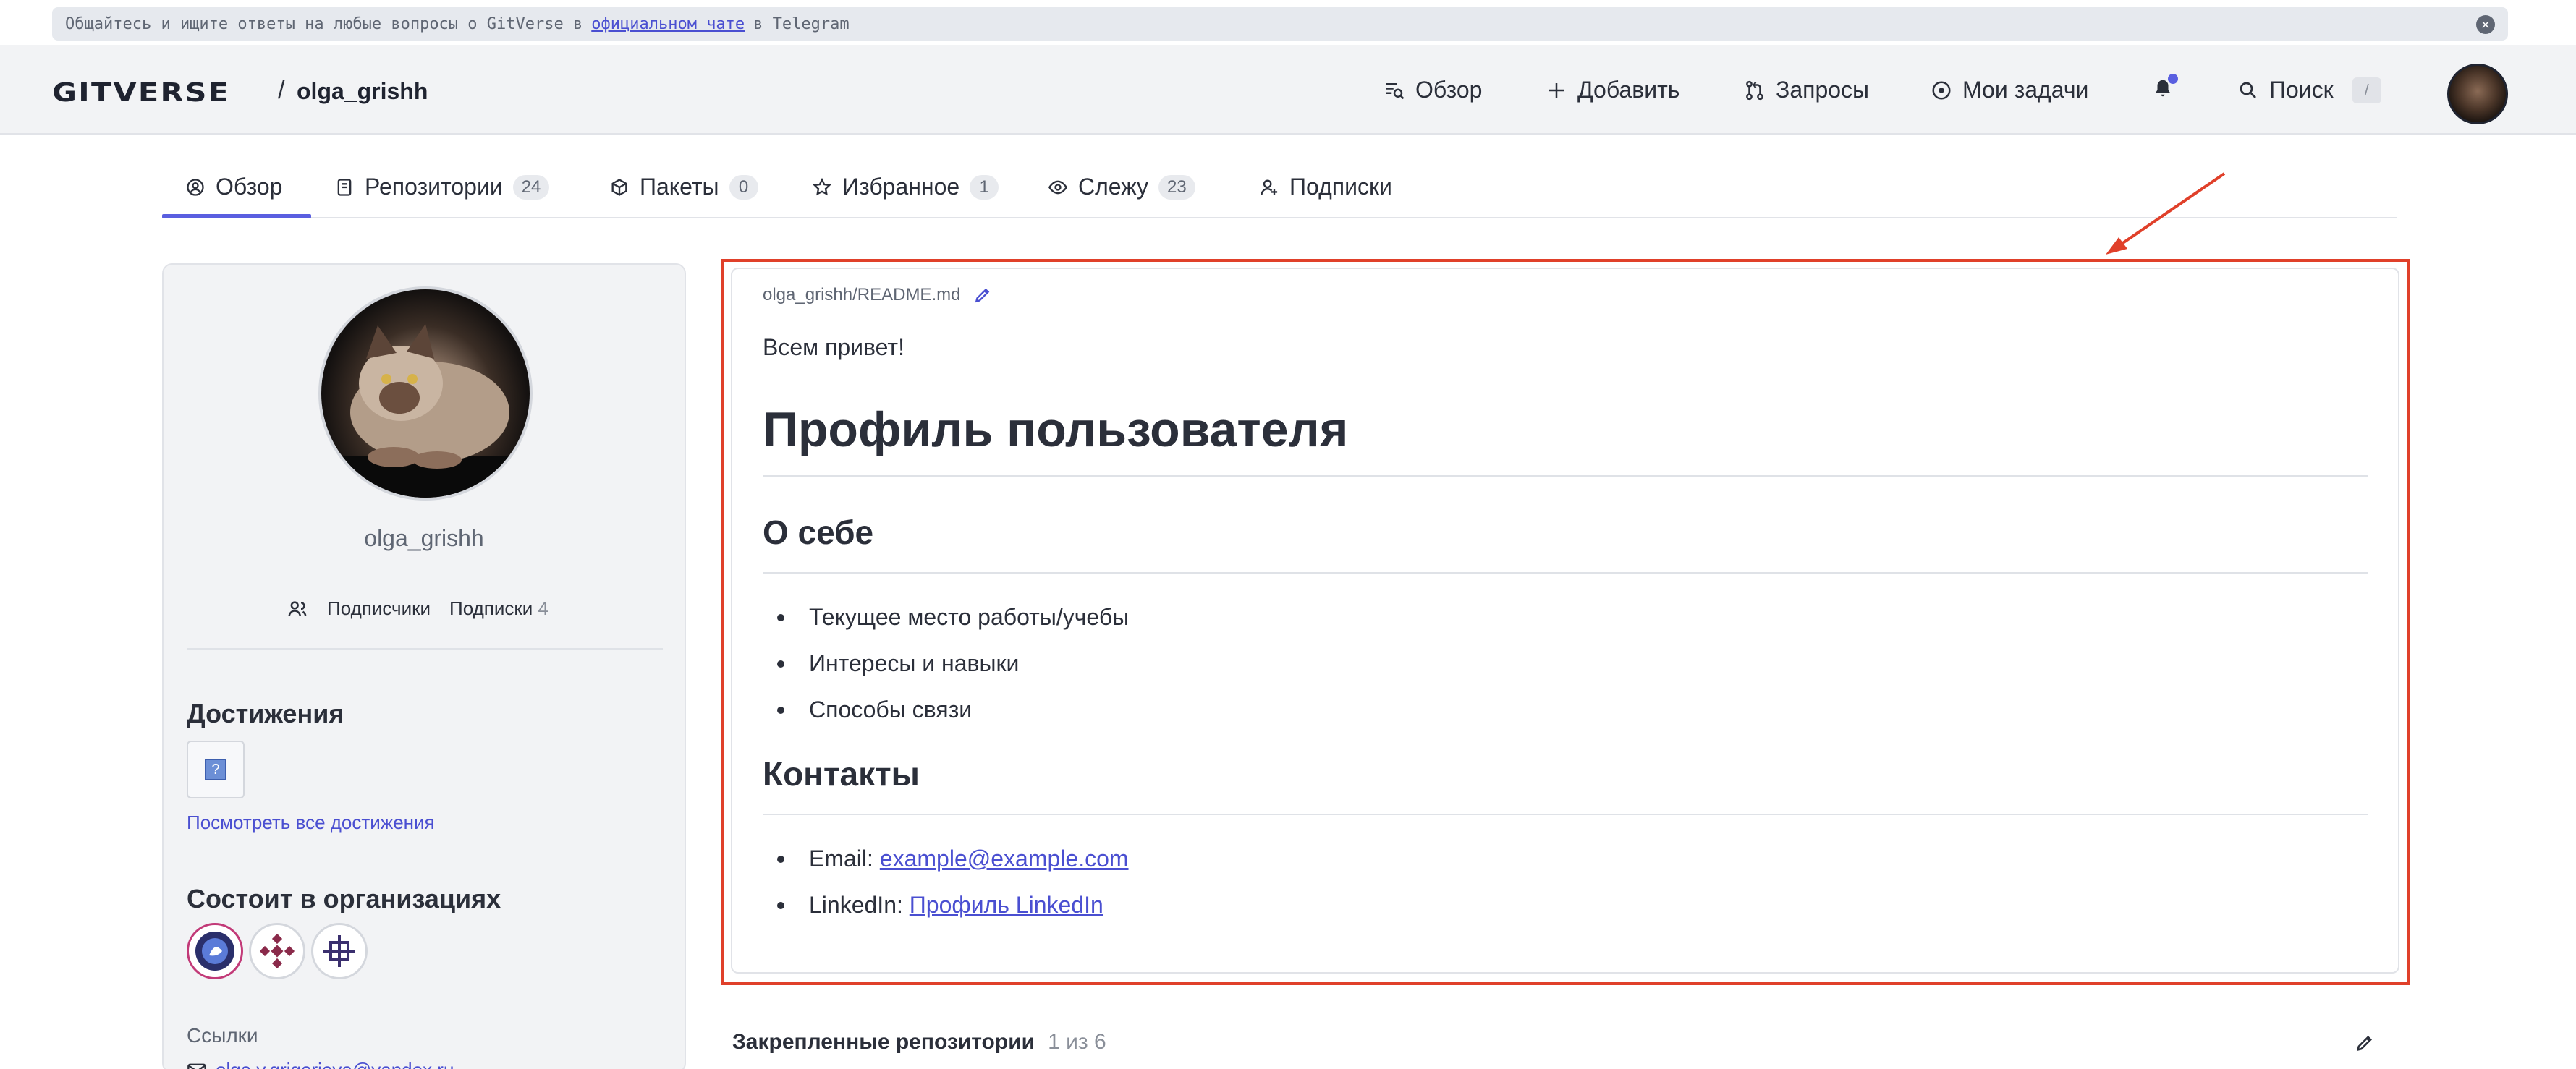 This screenshot has height=1069, width=2576. What do you see at coordinates (1077, 1042) in the screenshot?
I see `pinned-count: 1 из 6` at bounding box center [1077, 1042].